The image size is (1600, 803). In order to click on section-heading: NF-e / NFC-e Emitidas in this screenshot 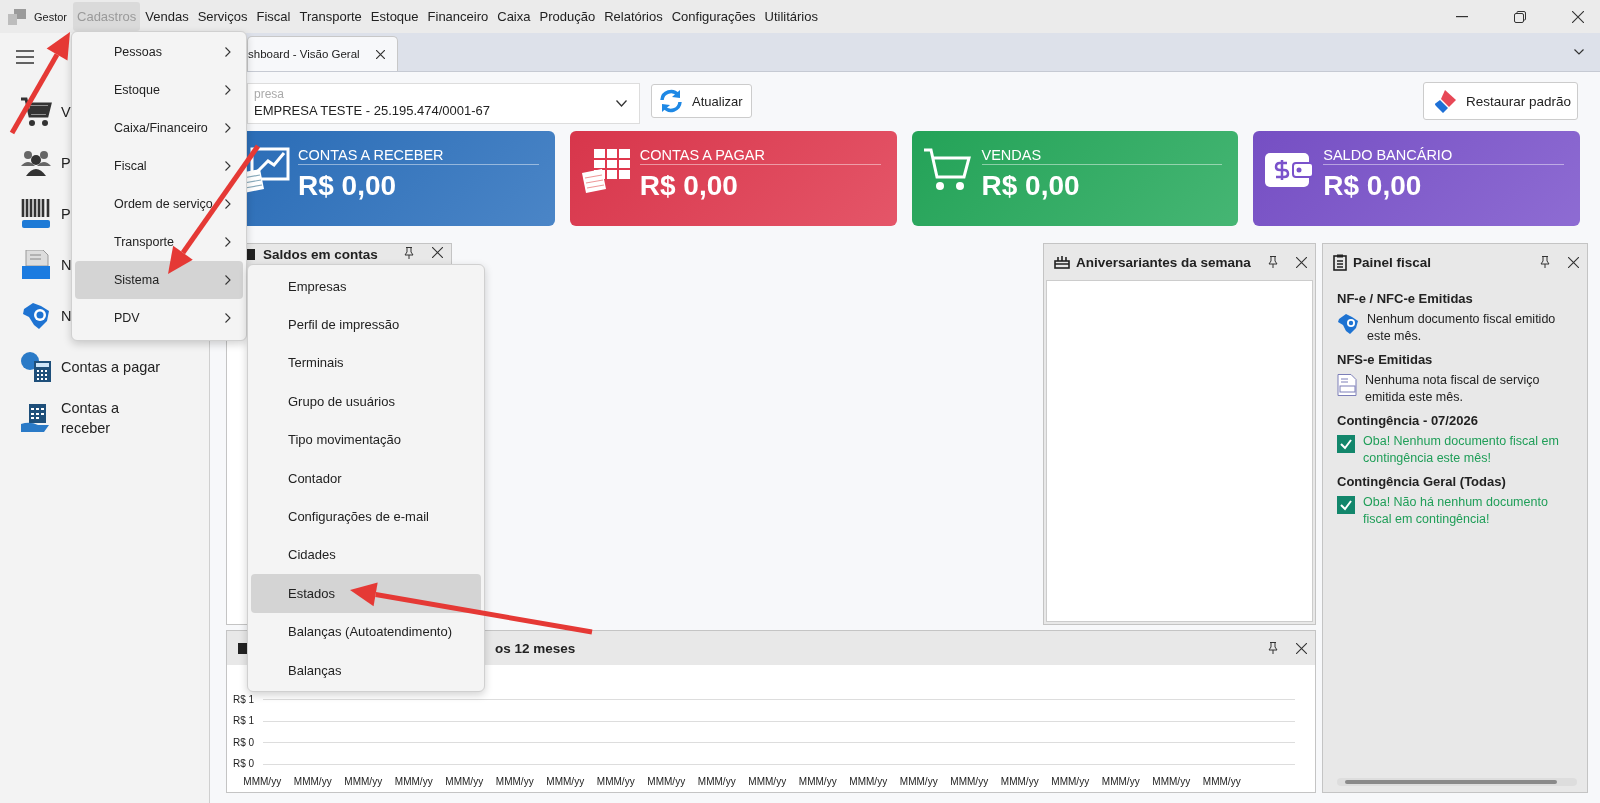, I will do `click(1405, 299)`.